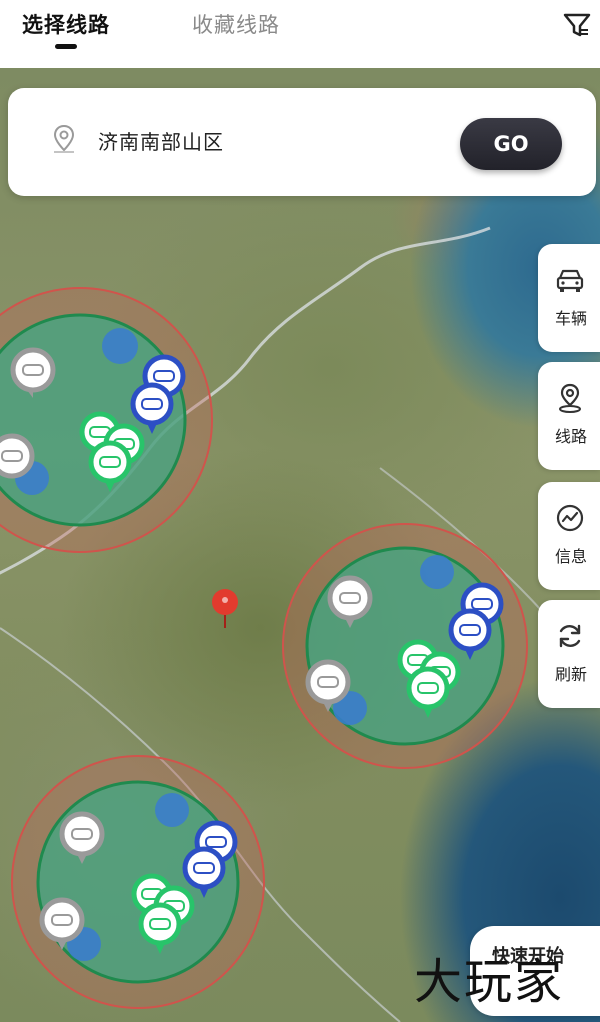 This screenshot has height=1022, width=600. I want to click on location-pin-icon, so click(64, 138).